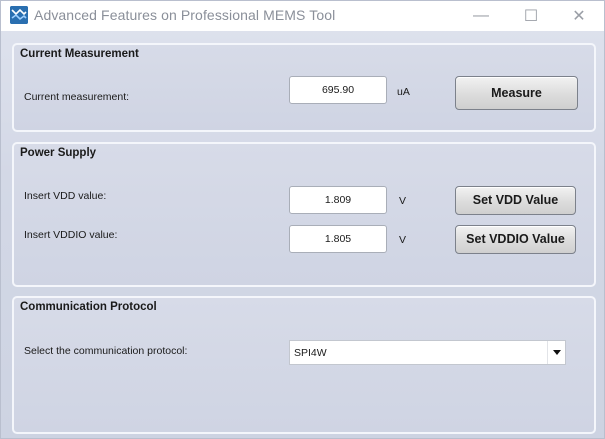  Describe the element at coordinates (65, 196) in the screenshot. I see `vdd-label: Insert VDD value:` at that location.